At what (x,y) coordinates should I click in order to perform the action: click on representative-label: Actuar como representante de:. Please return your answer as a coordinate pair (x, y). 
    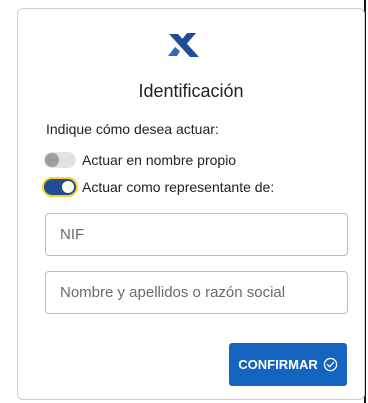
    Looking at the image, I should click on (178, 187).